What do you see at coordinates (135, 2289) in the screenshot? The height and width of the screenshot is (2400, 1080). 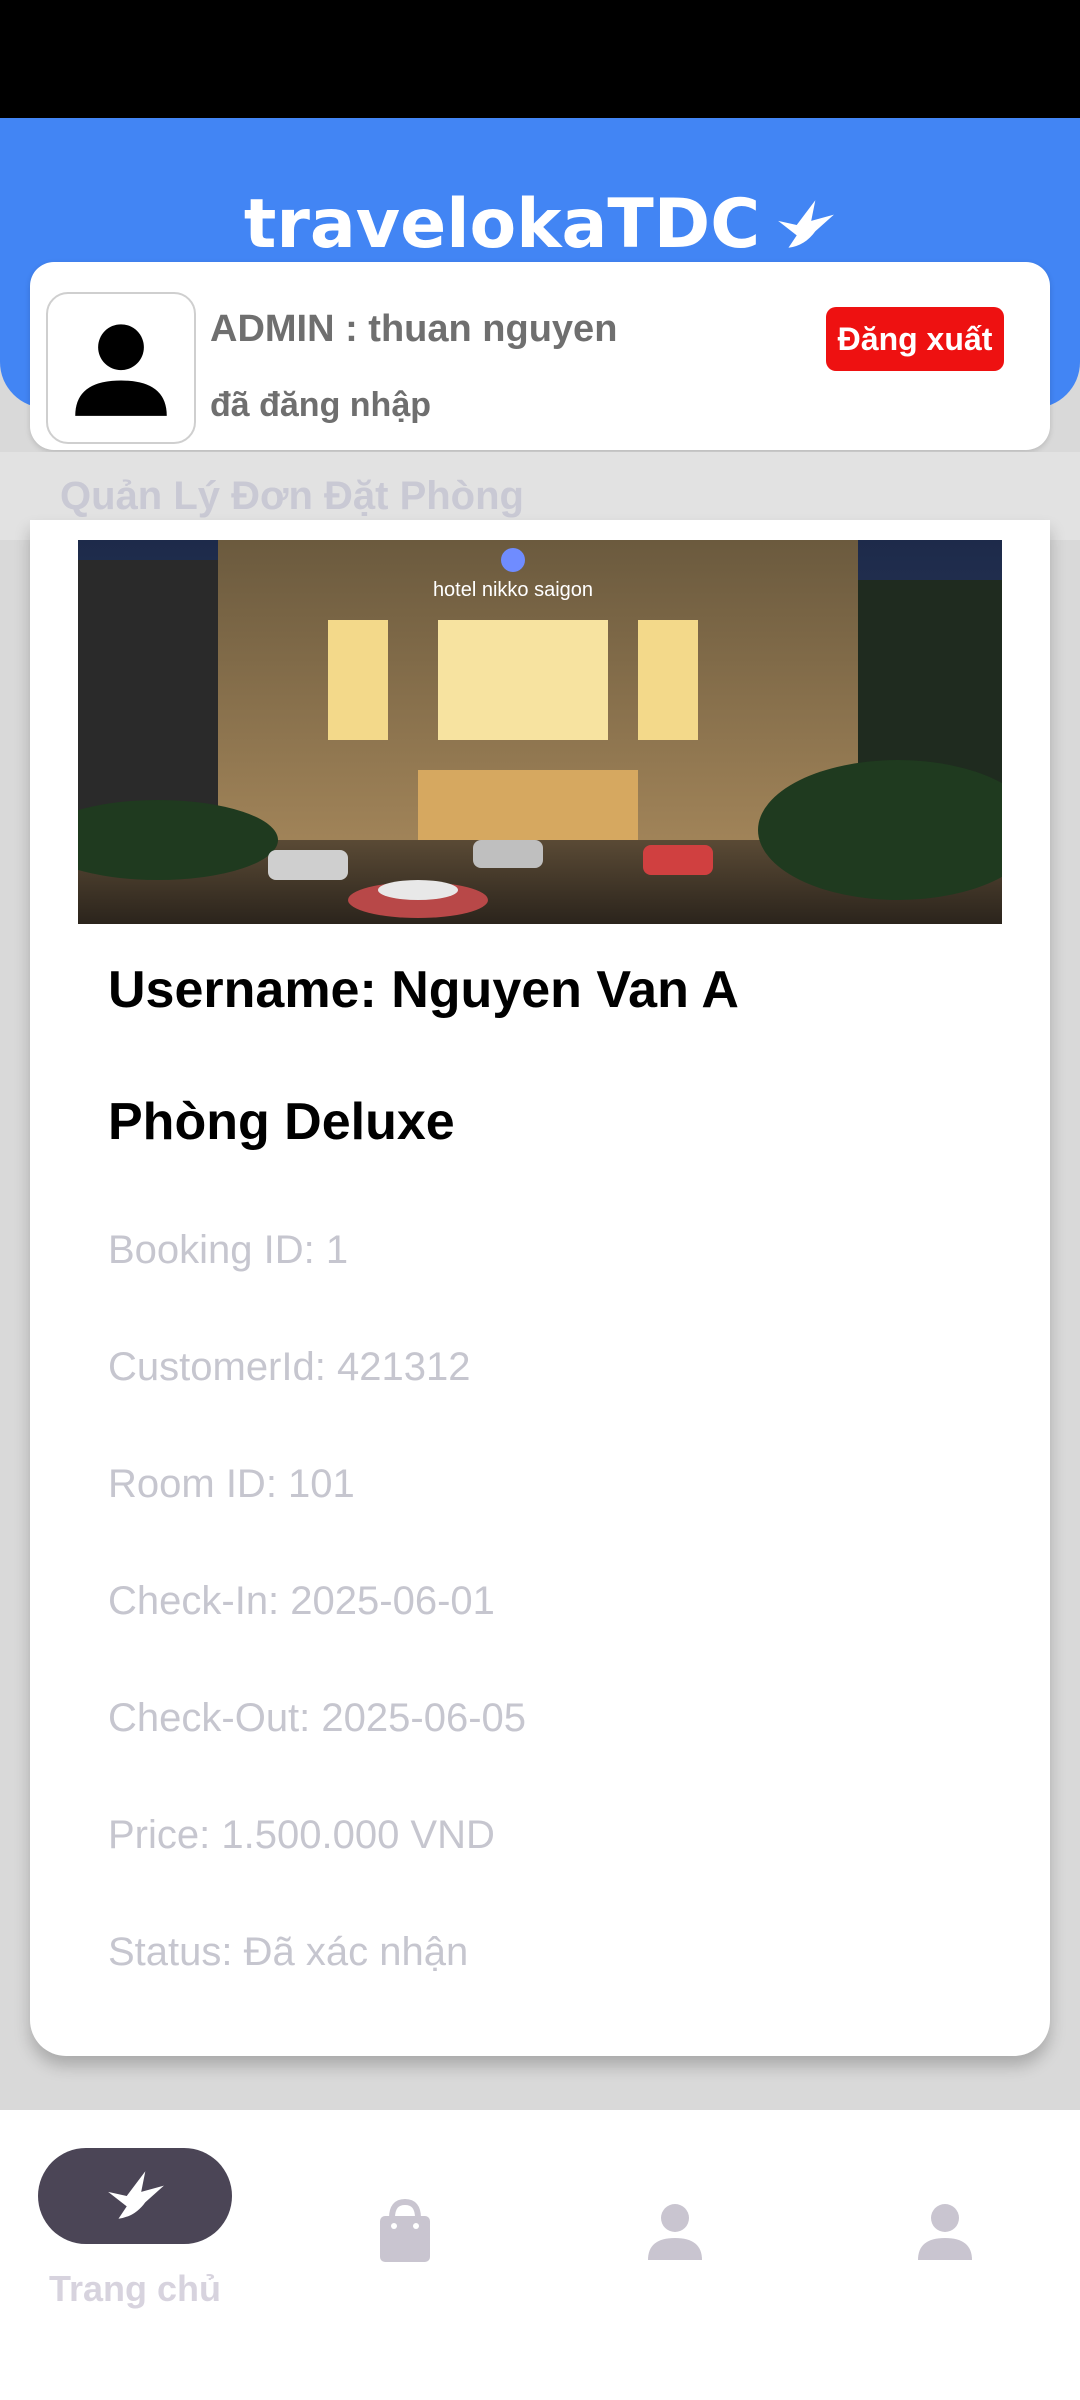 I see `nav-home-label: Trang chủ` at bounding box center [135, 2289].